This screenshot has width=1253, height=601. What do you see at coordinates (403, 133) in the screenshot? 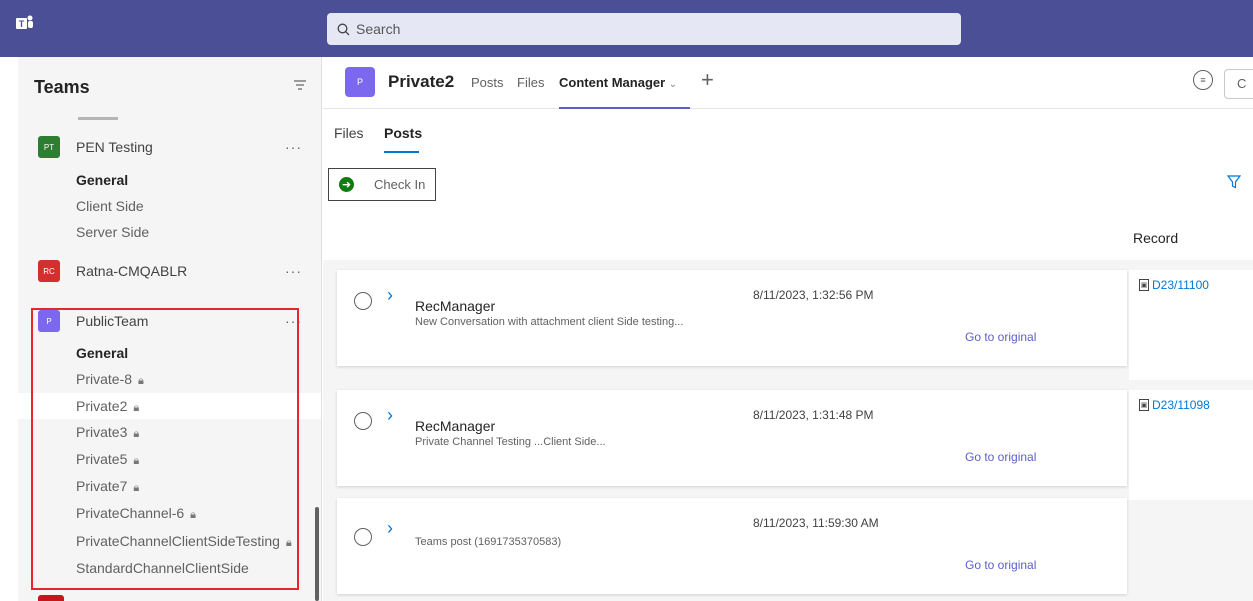
I see `subtab-posts: Posts` at bounding box center [403, 133].